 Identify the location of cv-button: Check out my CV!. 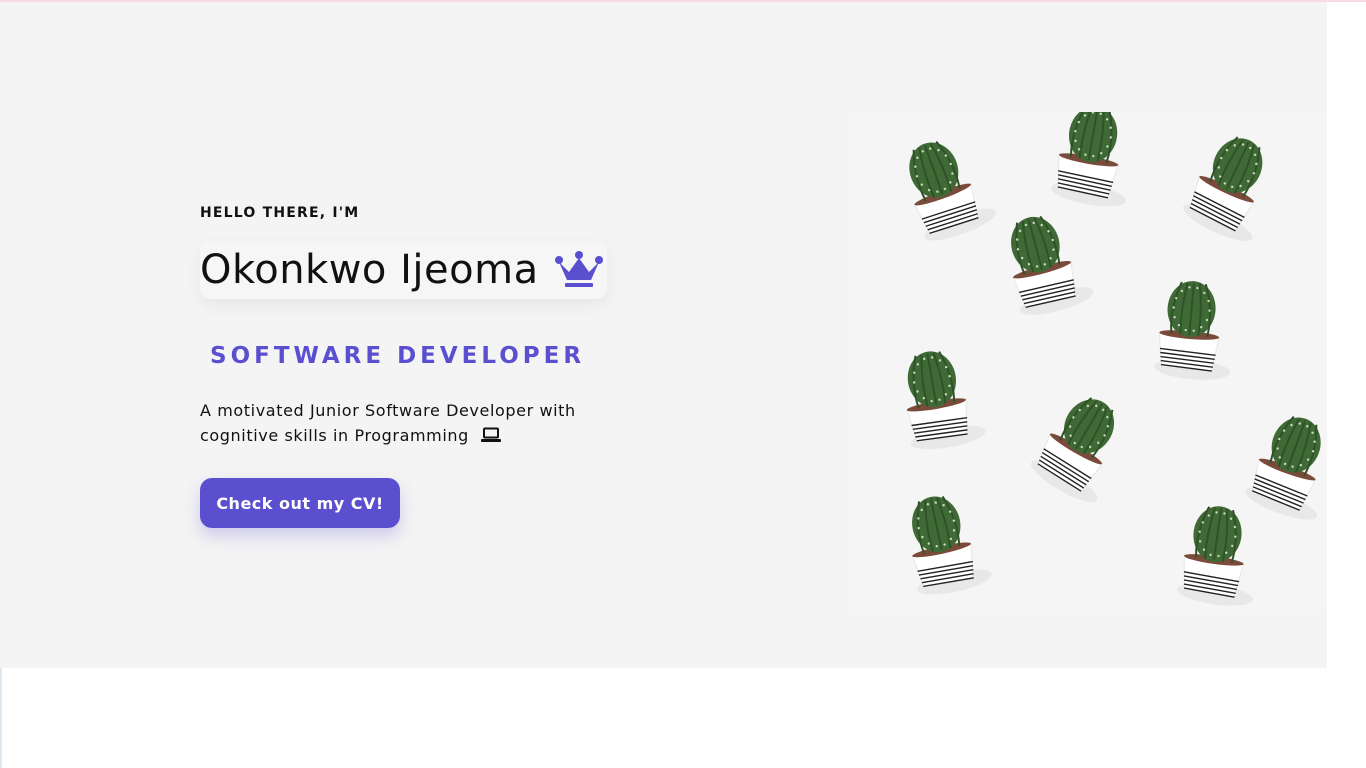
(300, 503).